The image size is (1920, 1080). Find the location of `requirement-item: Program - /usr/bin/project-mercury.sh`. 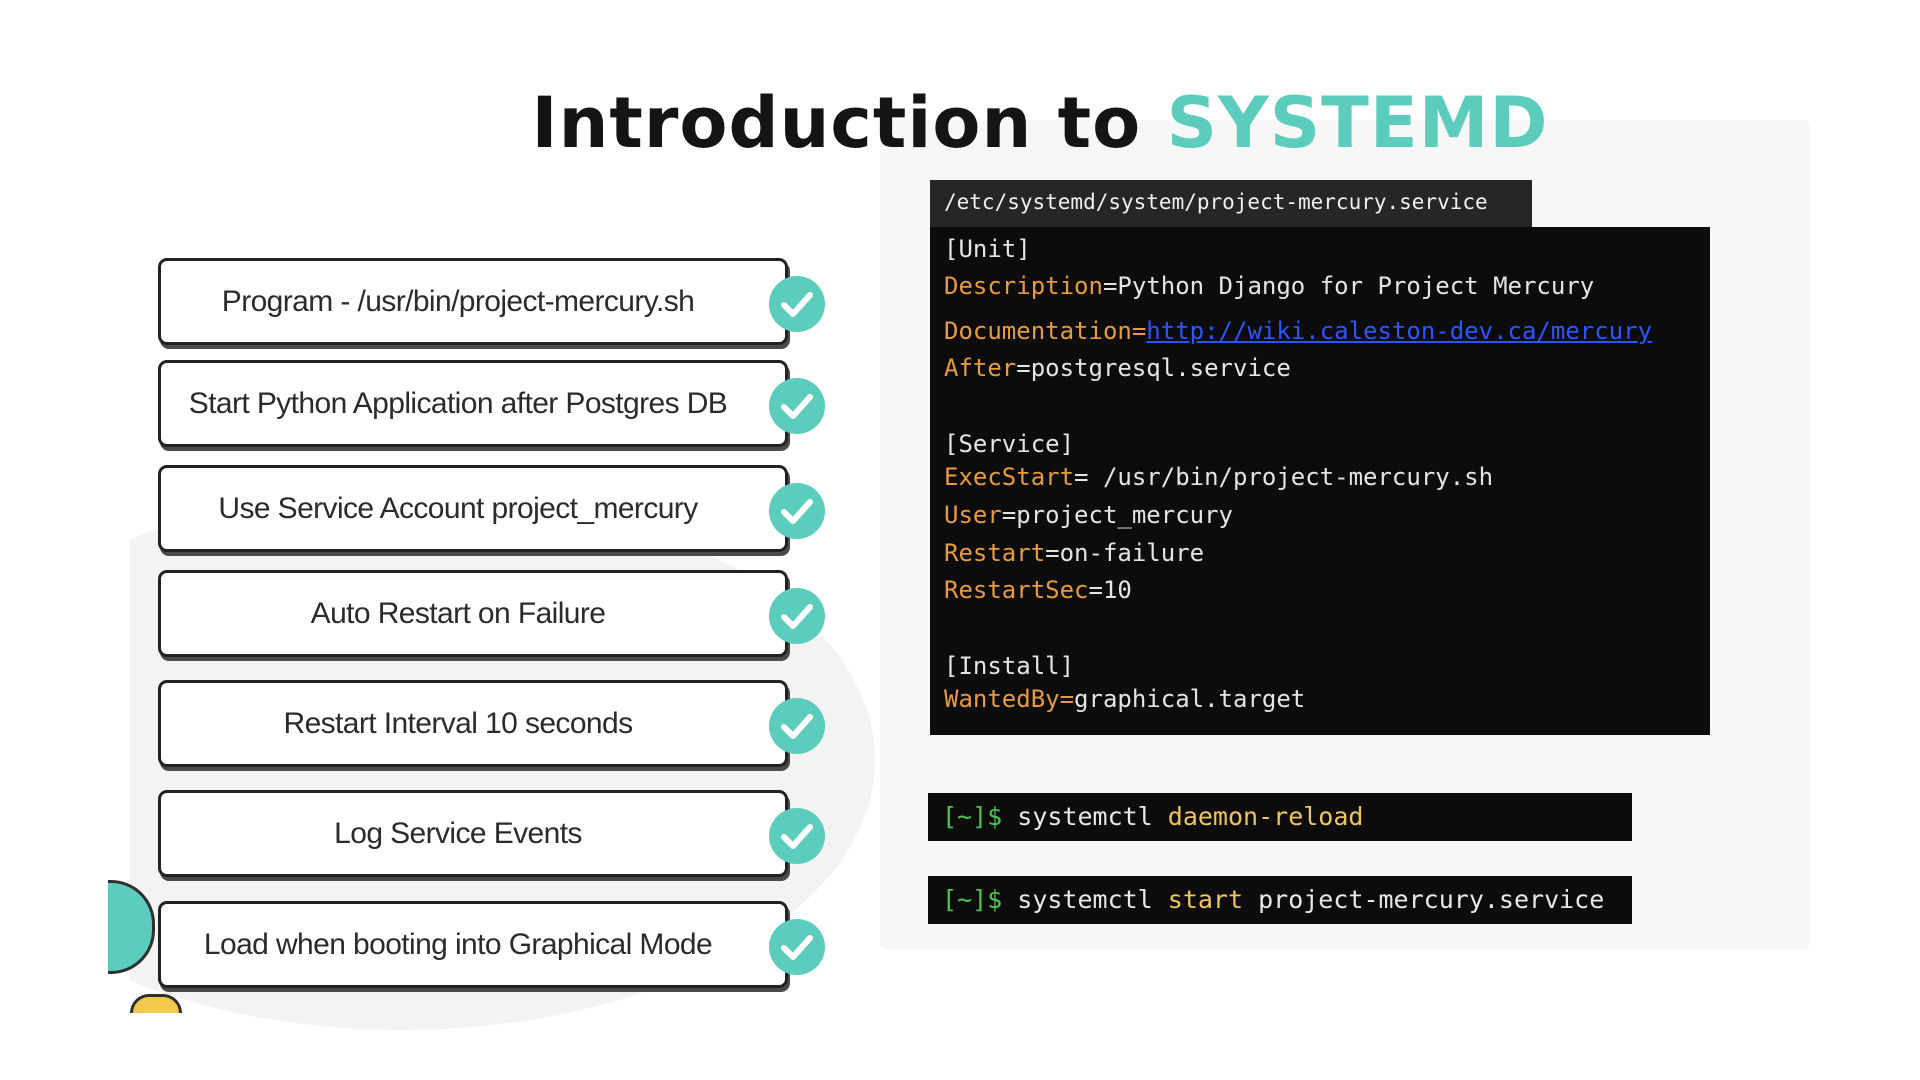

requirement-item: Program - /usr/bin/project-mercury.sh is located at coordinates (491, 301).